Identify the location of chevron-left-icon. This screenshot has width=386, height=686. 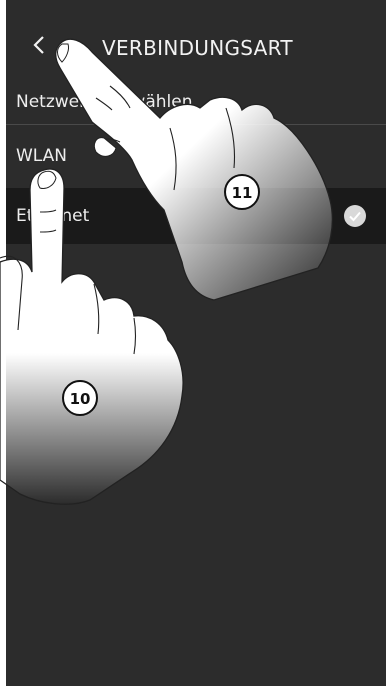
(39, 45).